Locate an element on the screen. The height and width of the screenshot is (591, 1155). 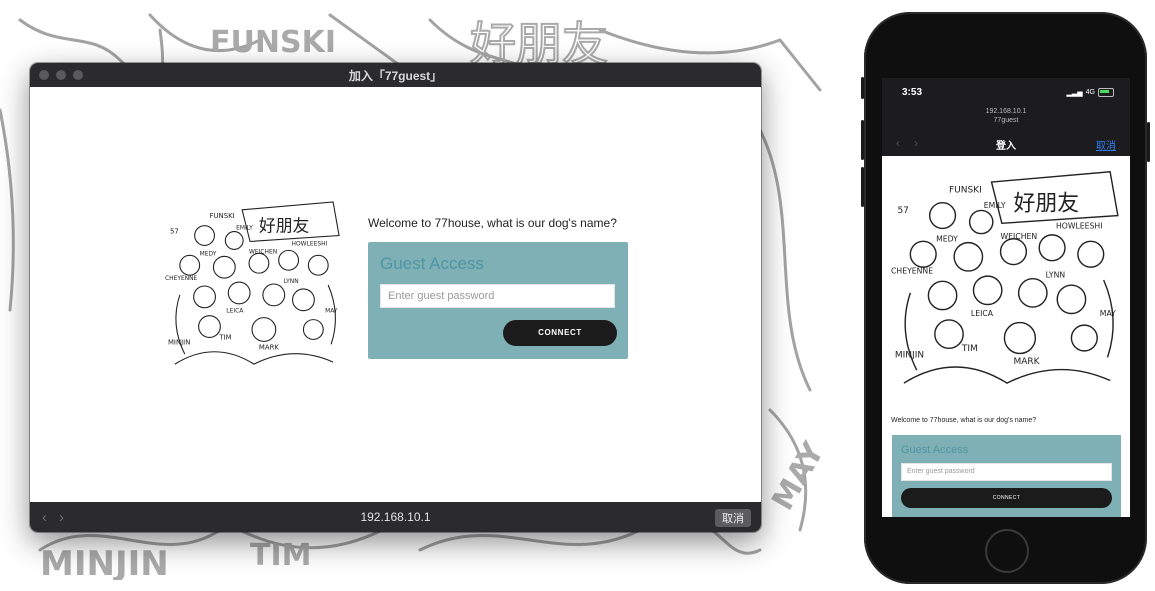
network-type: 4G is located at coordinates (1090, 92).